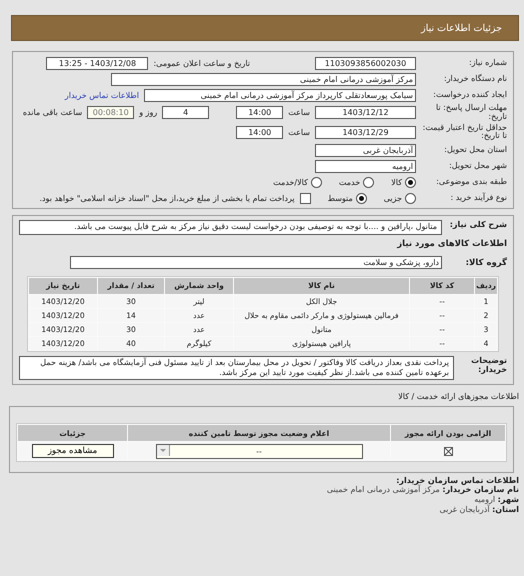 This screenshot has height=576, width=524. I want to click on checkbox, so click(305, 198).